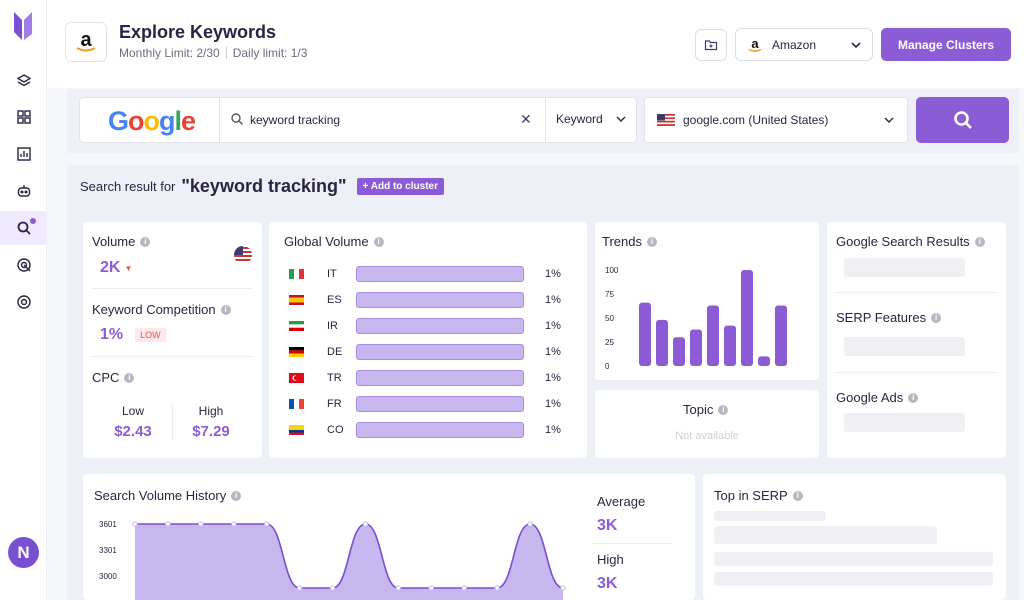 The width and height of the screenshot is (1024, 600). What do you see at coordinates (110, 267) in the screenshot?
I see `volume-value: 2K` at bounding box center [110, 267].